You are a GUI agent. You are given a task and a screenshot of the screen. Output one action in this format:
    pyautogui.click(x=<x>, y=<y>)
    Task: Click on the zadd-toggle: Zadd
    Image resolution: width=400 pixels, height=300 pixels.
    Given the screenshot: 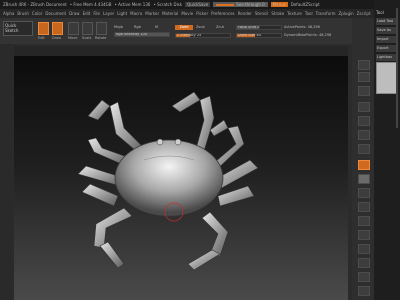 What is the action you would take?
    pyautogui.click(x=184, y=27)
    